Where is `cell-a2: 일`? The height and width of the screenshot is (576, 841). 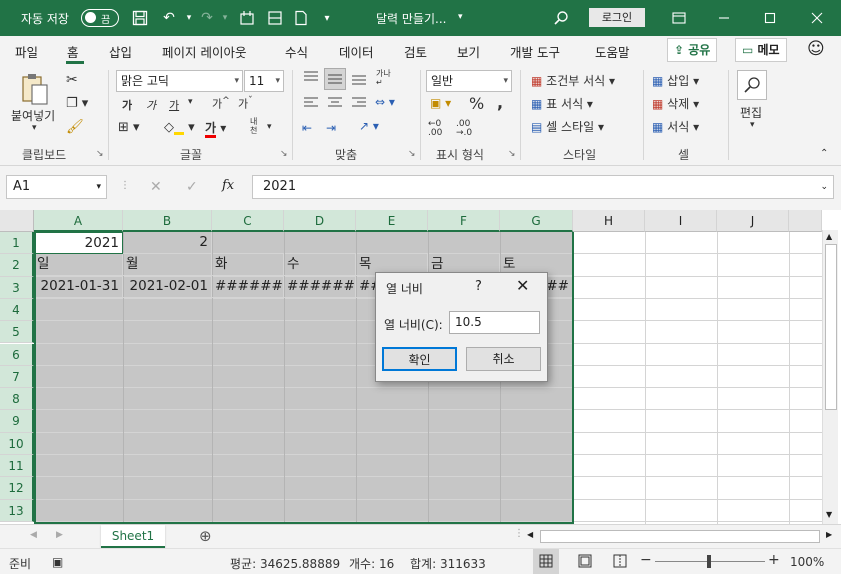
cell-a2: 일 is located at coordinates (78, 265).